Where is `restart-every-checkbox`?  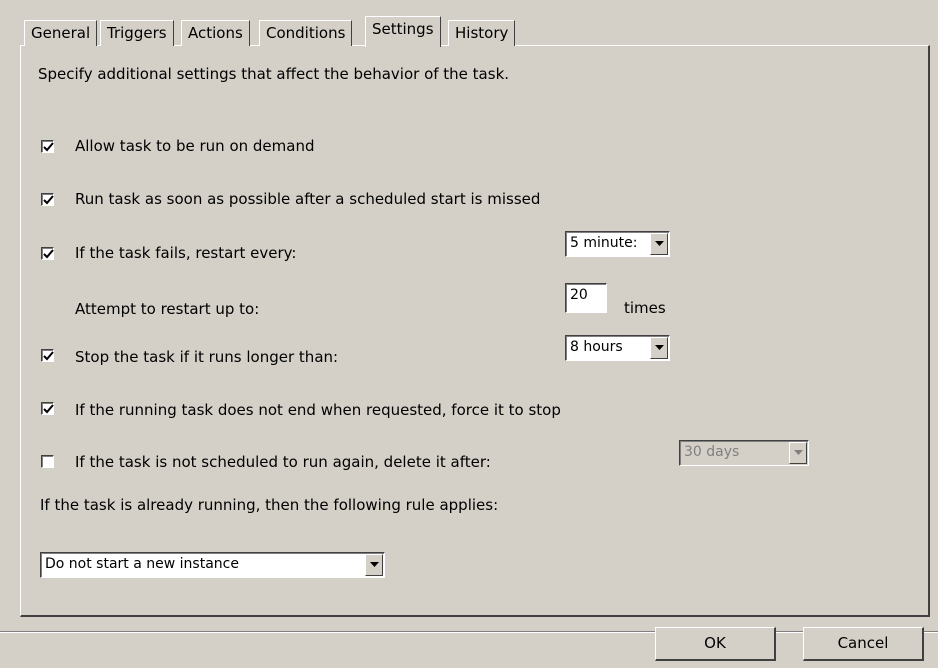
restart-every-checkbox is located at coordinates (47, 253).